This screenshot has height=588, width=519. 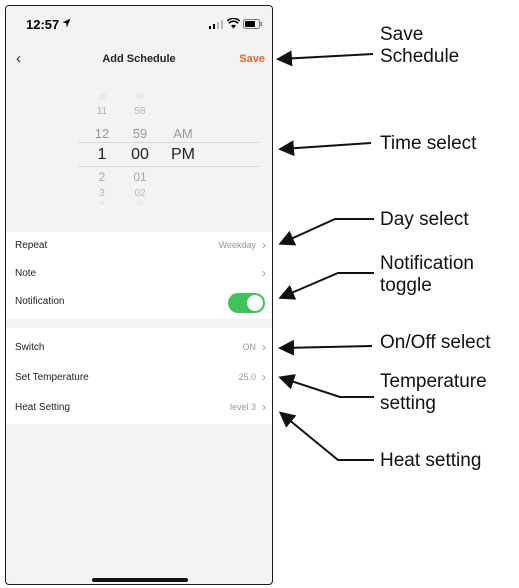 I want to click on callout-time-select: Time select, so click(x=428, y=143).